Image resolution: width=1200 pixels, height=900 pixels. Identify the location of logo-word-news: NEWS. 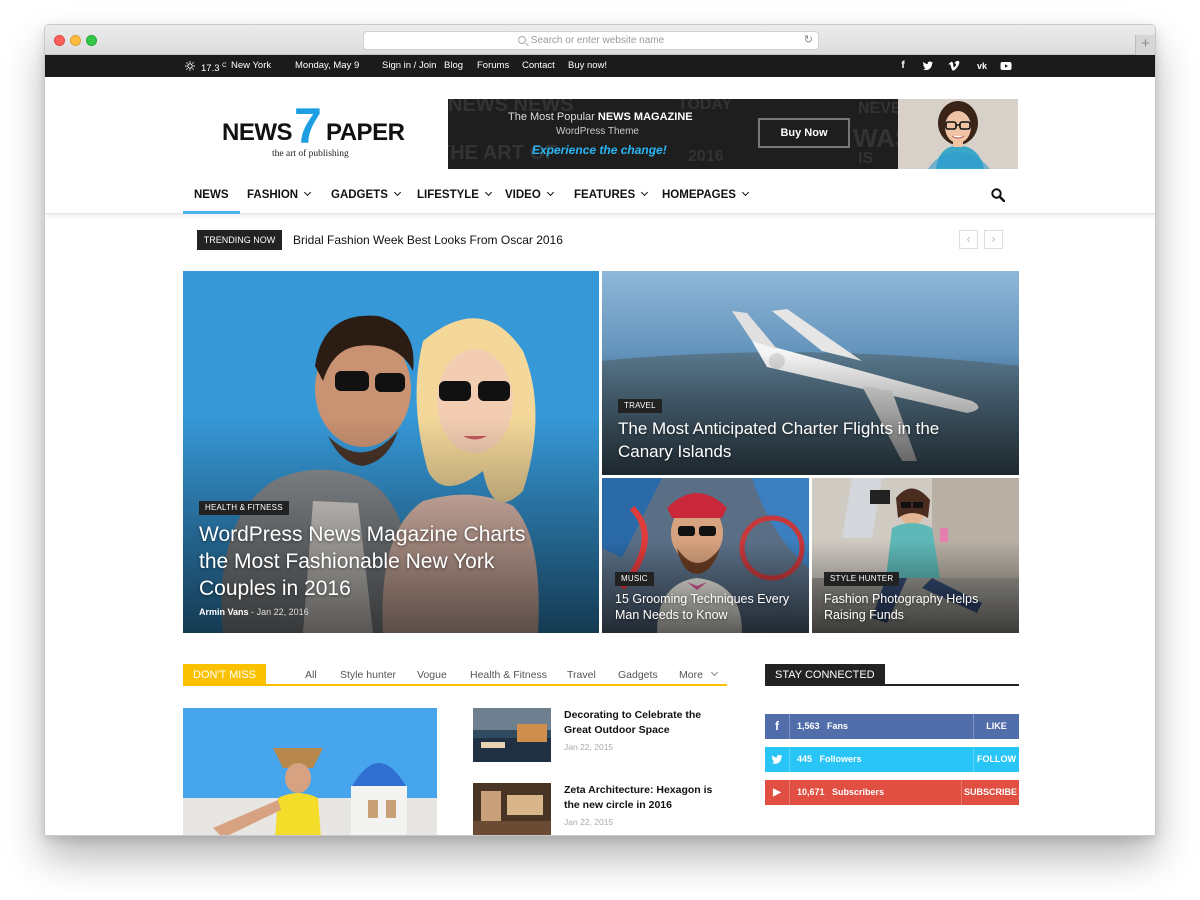
(257, 132).